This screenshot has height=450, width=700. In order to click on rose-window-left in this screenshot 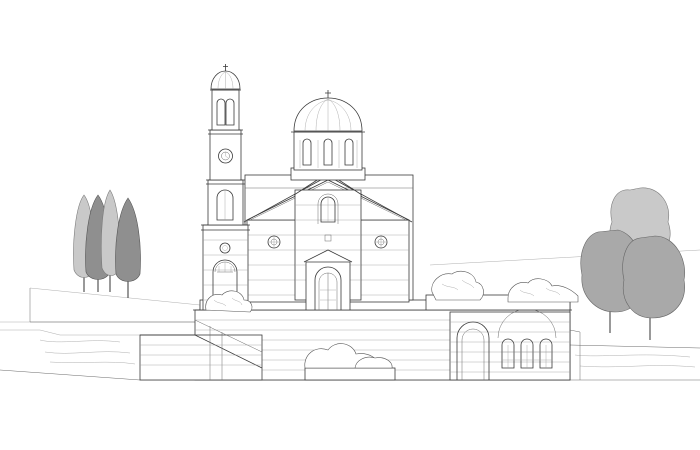, I will do `click(274, 242)`.